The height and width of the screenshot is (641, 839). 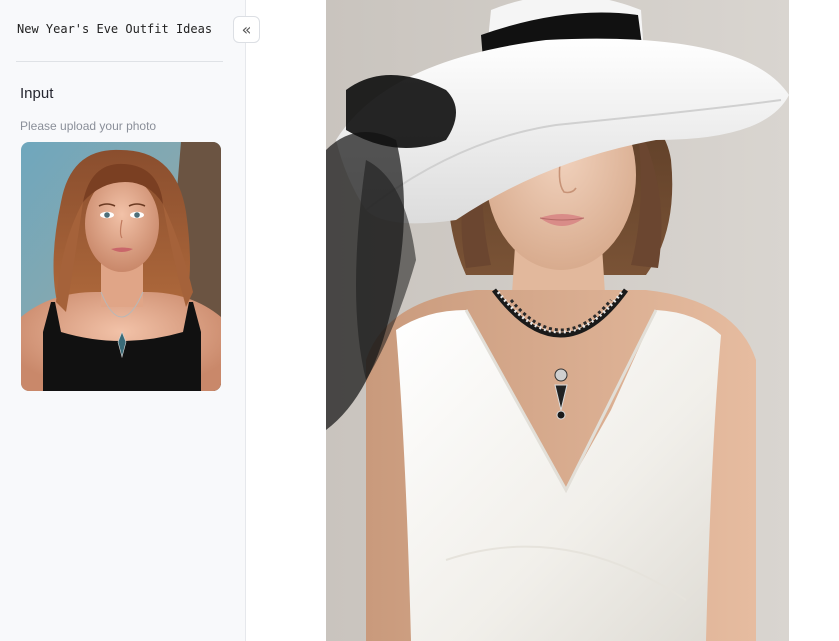 I want to click on chevrons-left-icon: «, so click(x=246, y=29).